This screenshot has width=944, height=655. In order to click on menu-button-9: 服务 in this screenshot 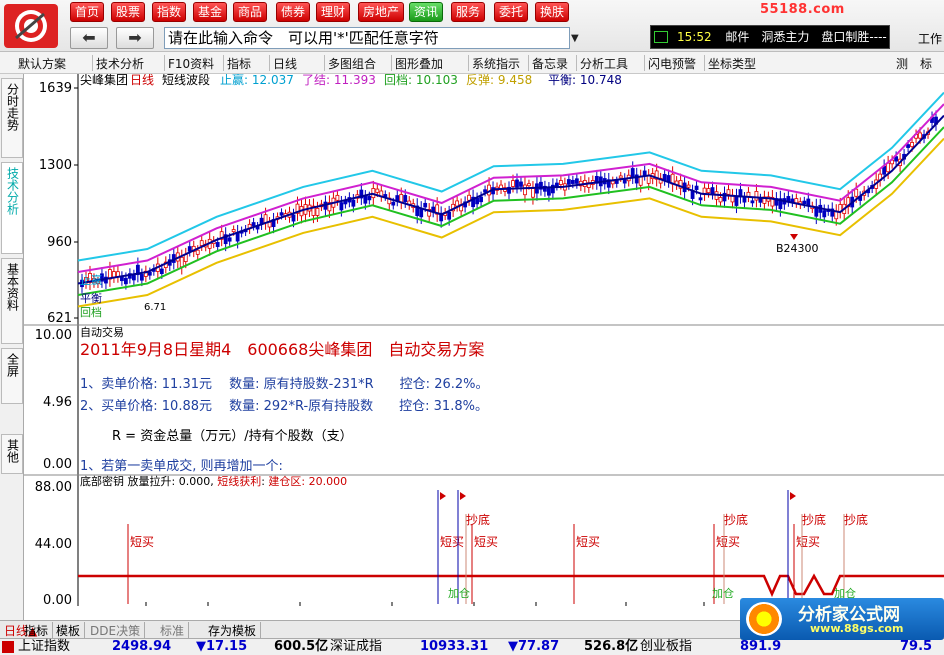, I will do `click(468, 12)`.